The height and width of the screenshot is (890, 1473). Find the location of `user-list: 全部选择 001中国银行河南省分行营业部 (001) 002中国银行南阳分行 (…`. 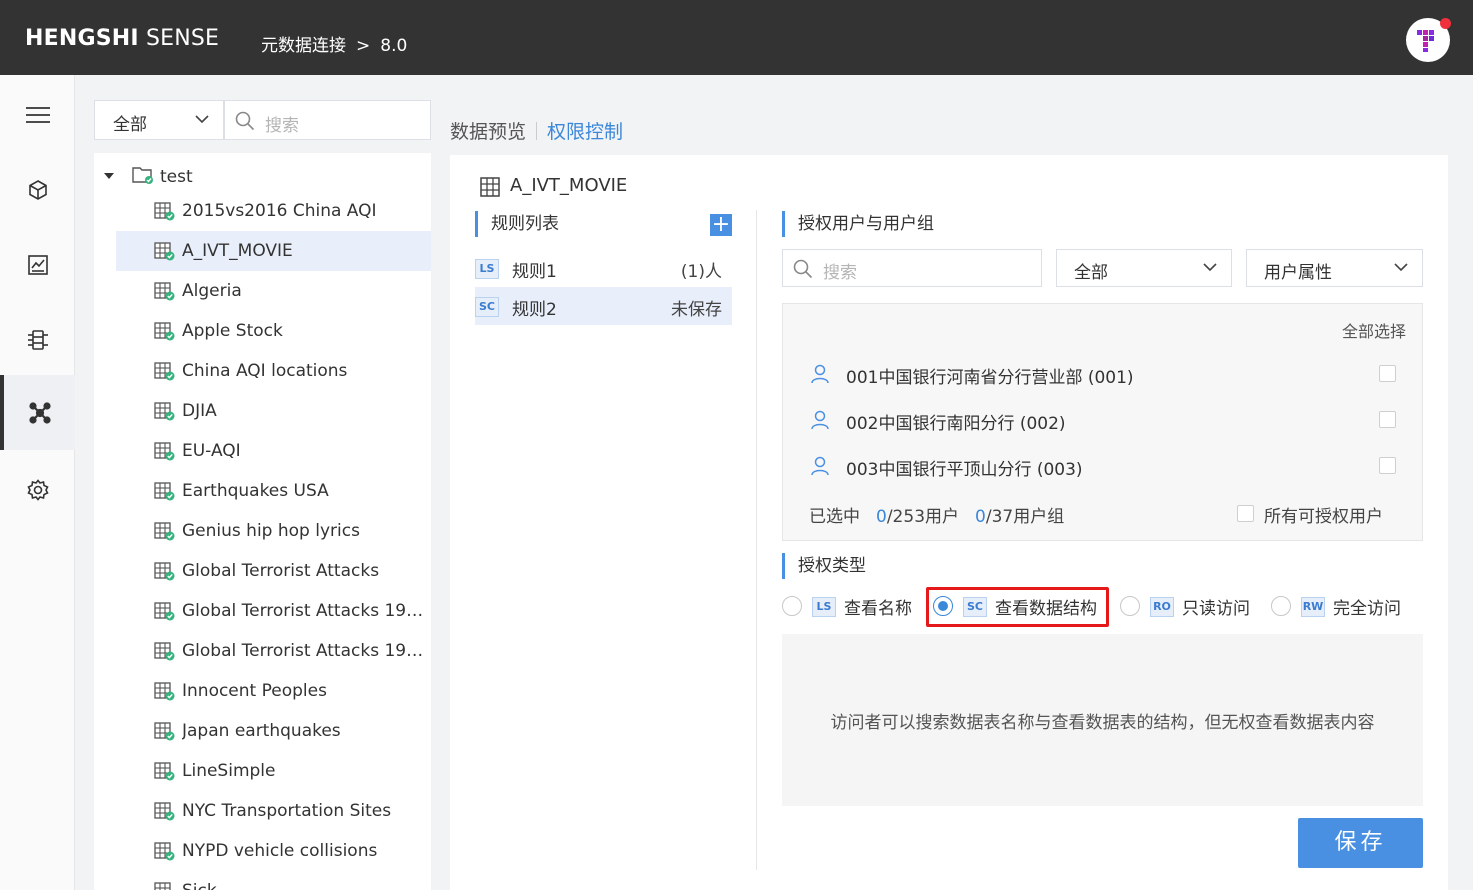

user-list: 全部选择 001中国银行河南省分行营业部 (001) 002中国银行南阳分行 (… is located at coordinates (1102, 422).